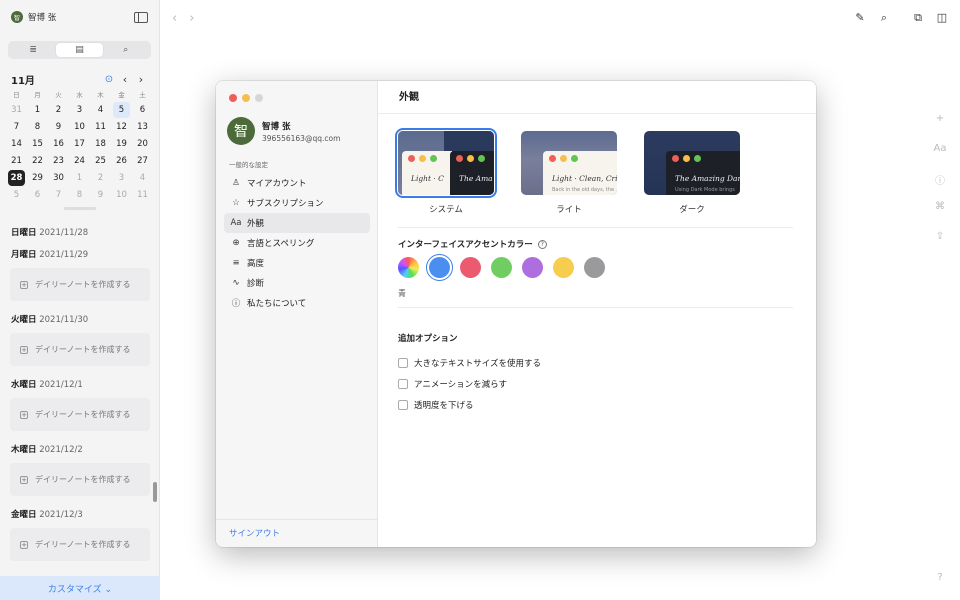  Describe the element at coordinates (16, 110) in the screenshot. I see `calendar-day: 31` at that location.